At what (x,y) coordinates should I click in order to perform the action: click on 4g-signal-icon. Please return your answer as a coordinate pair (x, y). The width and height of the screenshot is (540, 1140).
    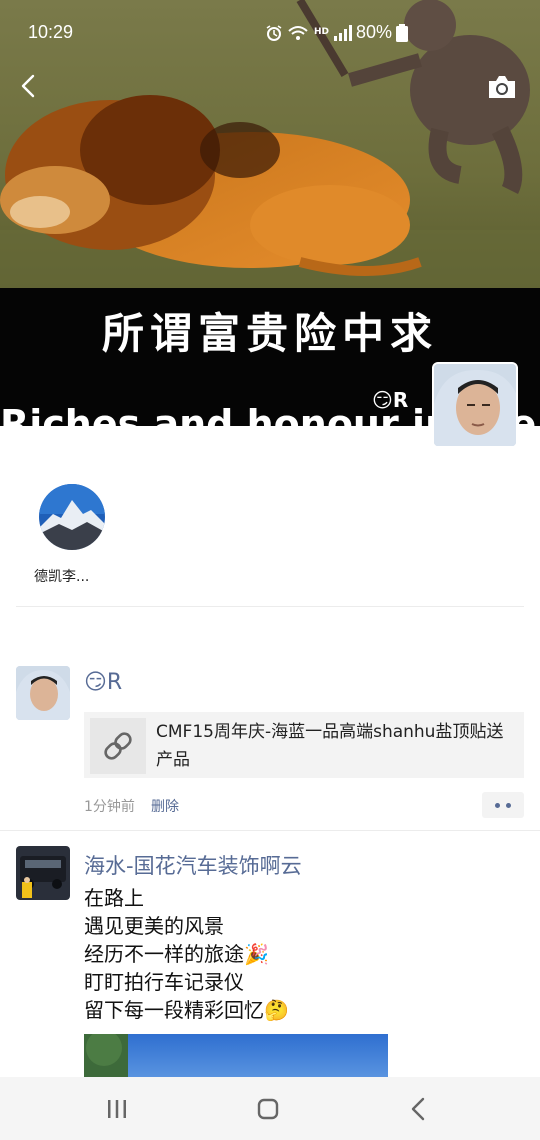
    Looking at the image, I should click on (343, 33).